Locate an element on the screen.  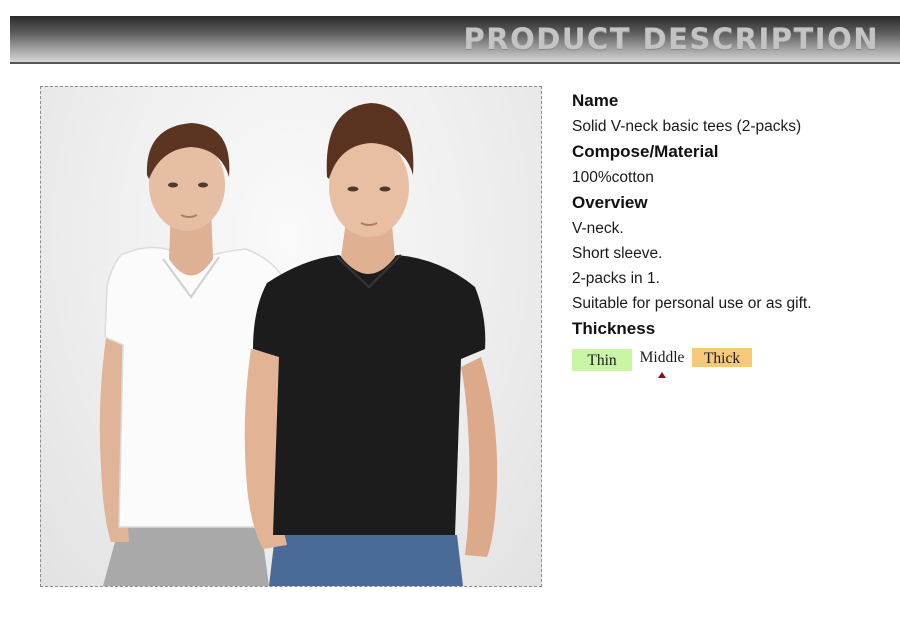
name-heading: Name is located at coordinates (595, 100).